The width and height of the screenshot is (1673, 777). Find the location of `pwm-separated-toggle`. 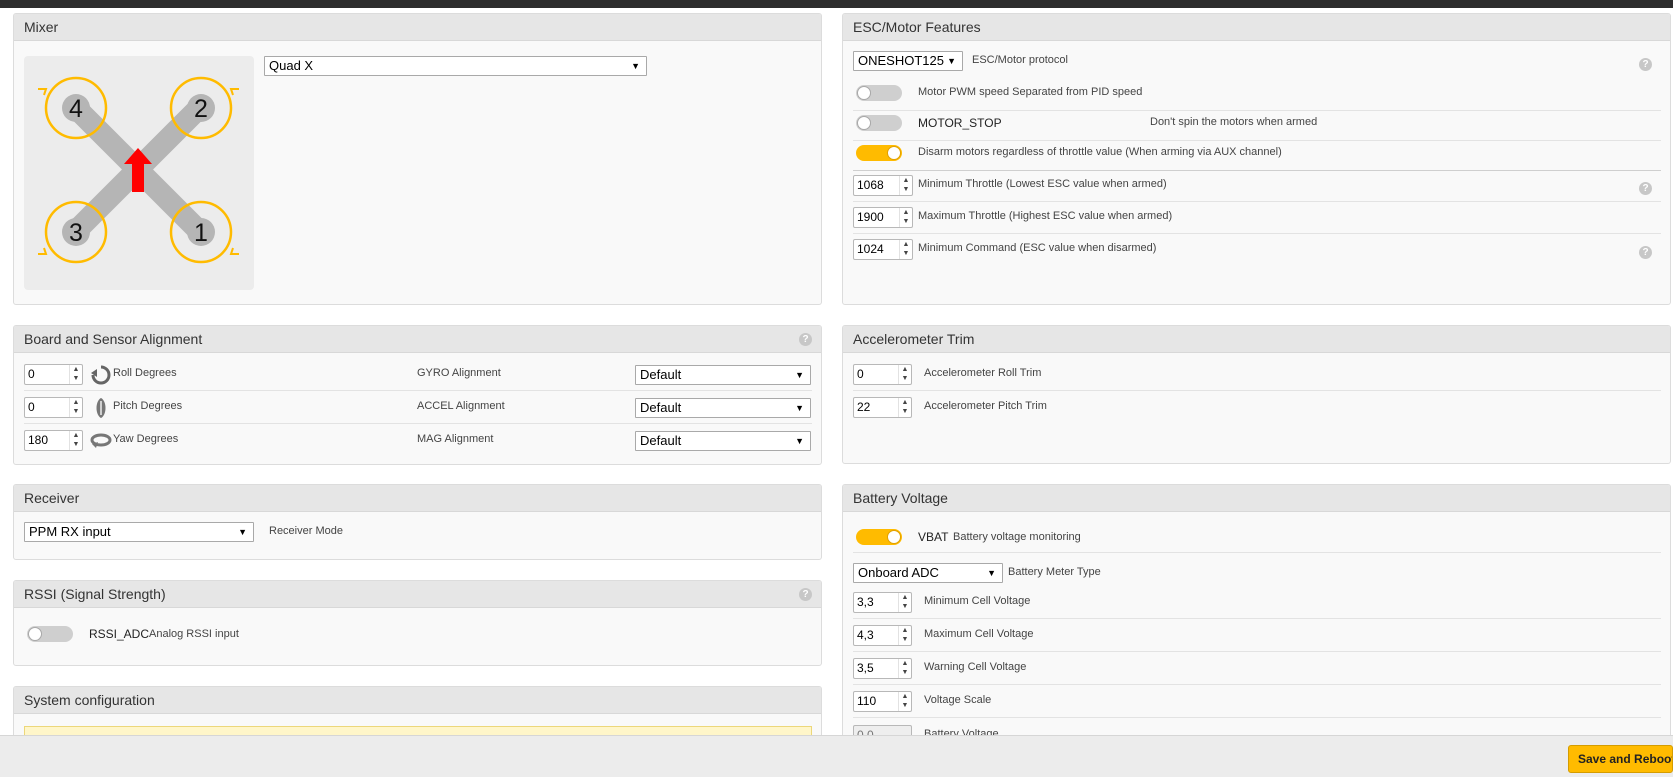

pwm-separated-toggle is located at coordinates (879, 93).